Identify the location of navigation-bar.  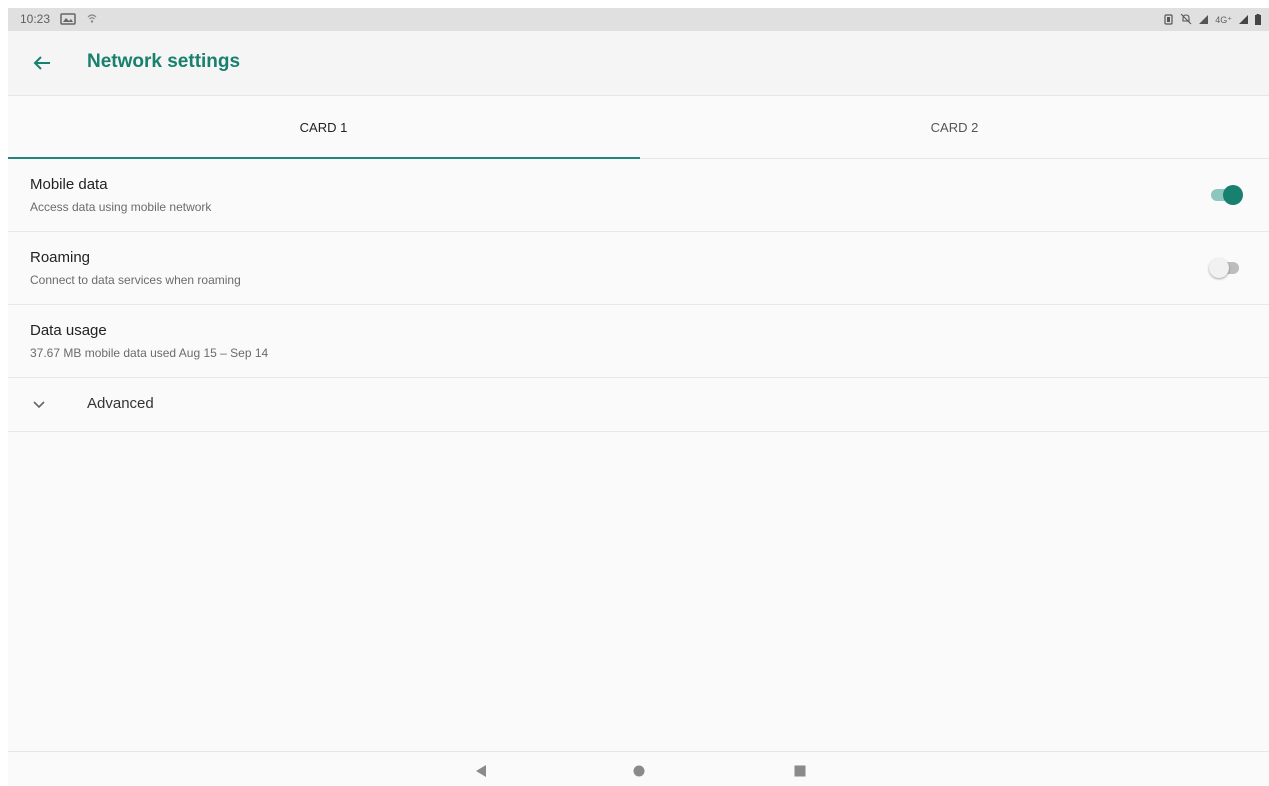
(638, 768).